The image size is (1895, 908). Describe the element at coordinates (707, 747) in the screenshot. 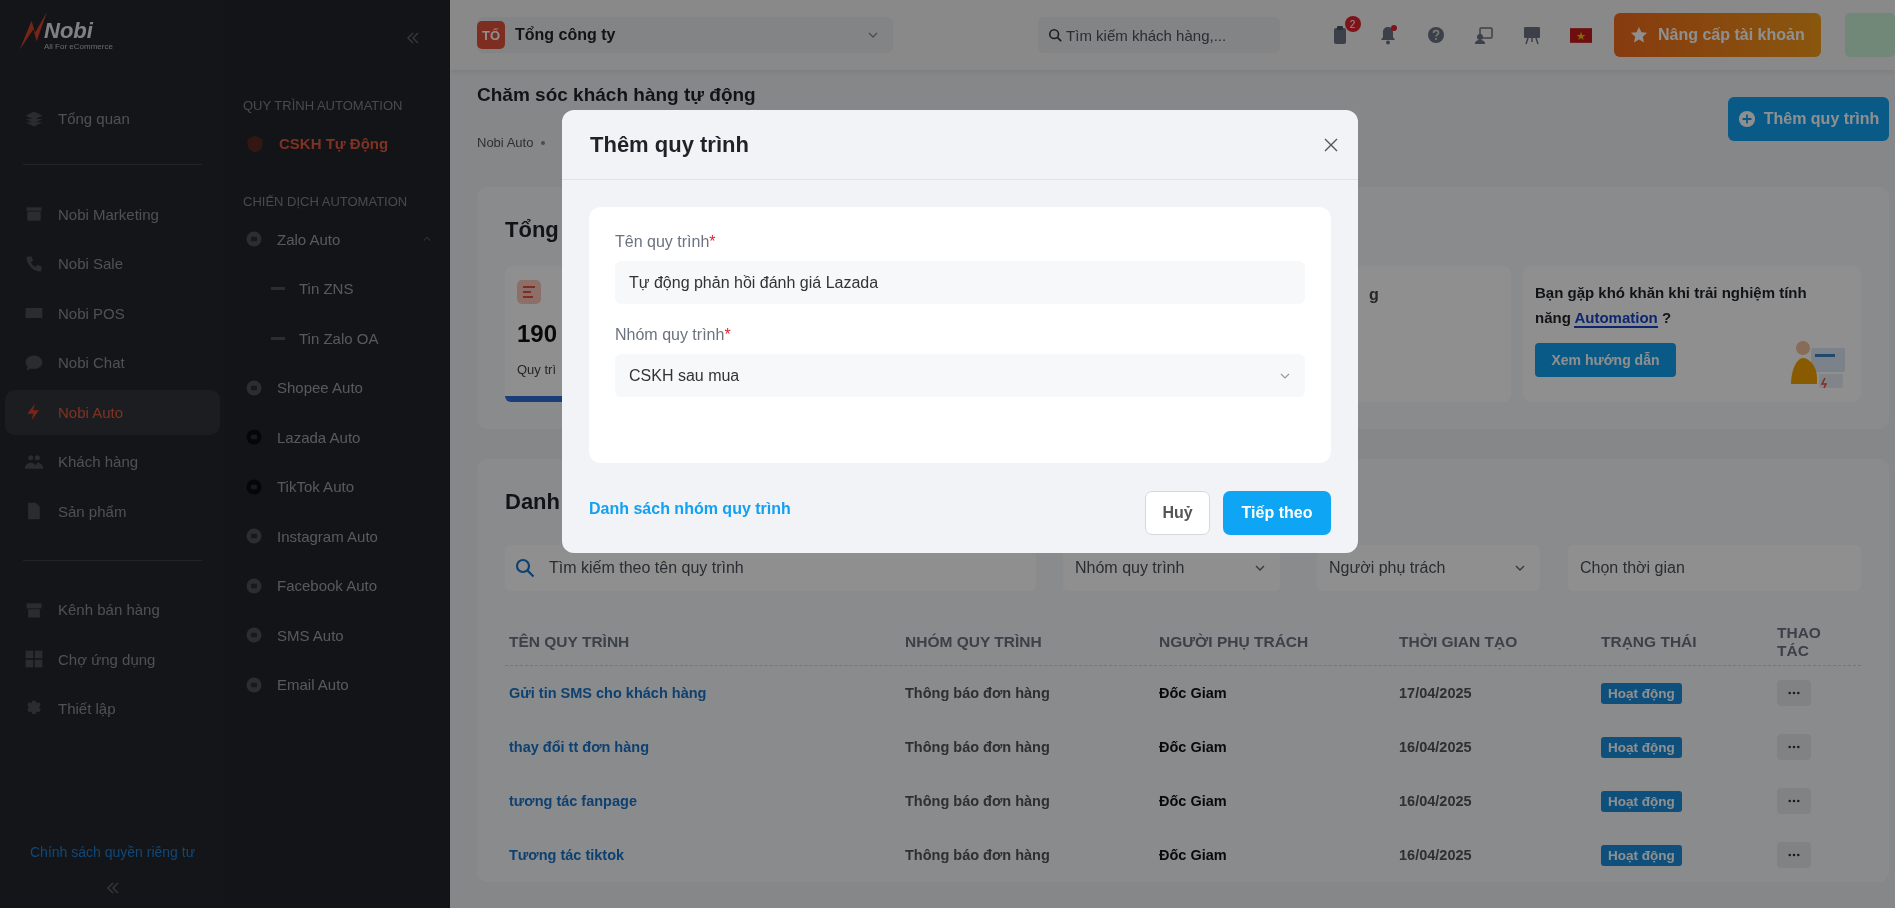

I see `workflow-link: thay đổi tt đơn hàng` at that location.